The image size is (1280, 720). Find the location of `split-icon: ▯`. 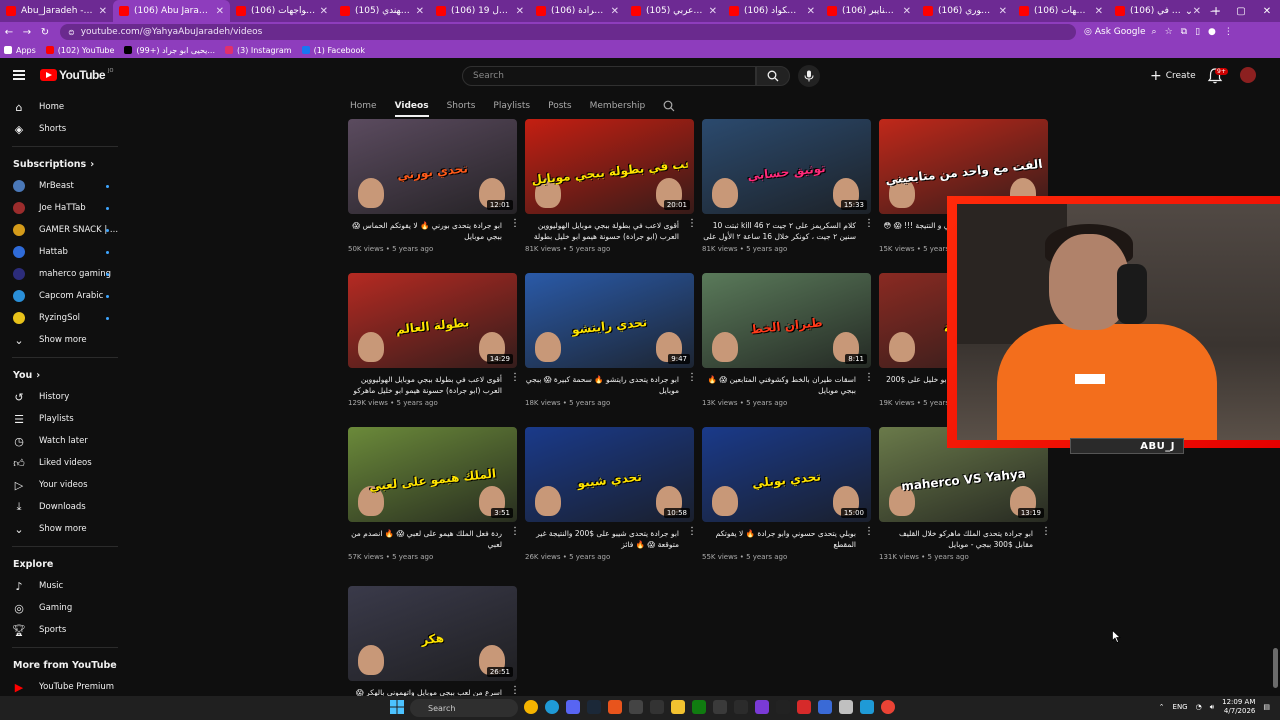

split-icon: ▯ is located at coordinates (1197, 32).